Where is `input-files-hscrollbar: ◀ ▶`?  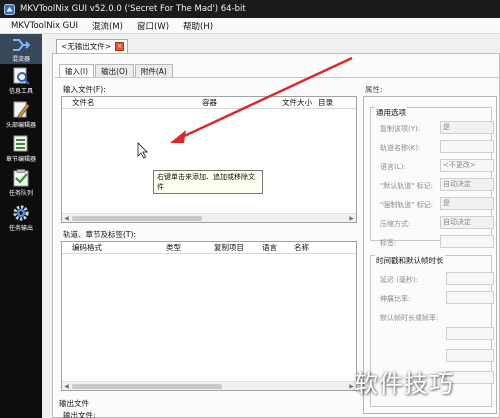 input-files-hscrollbar: ◀ ▶ is located at coordinates (209, 217).